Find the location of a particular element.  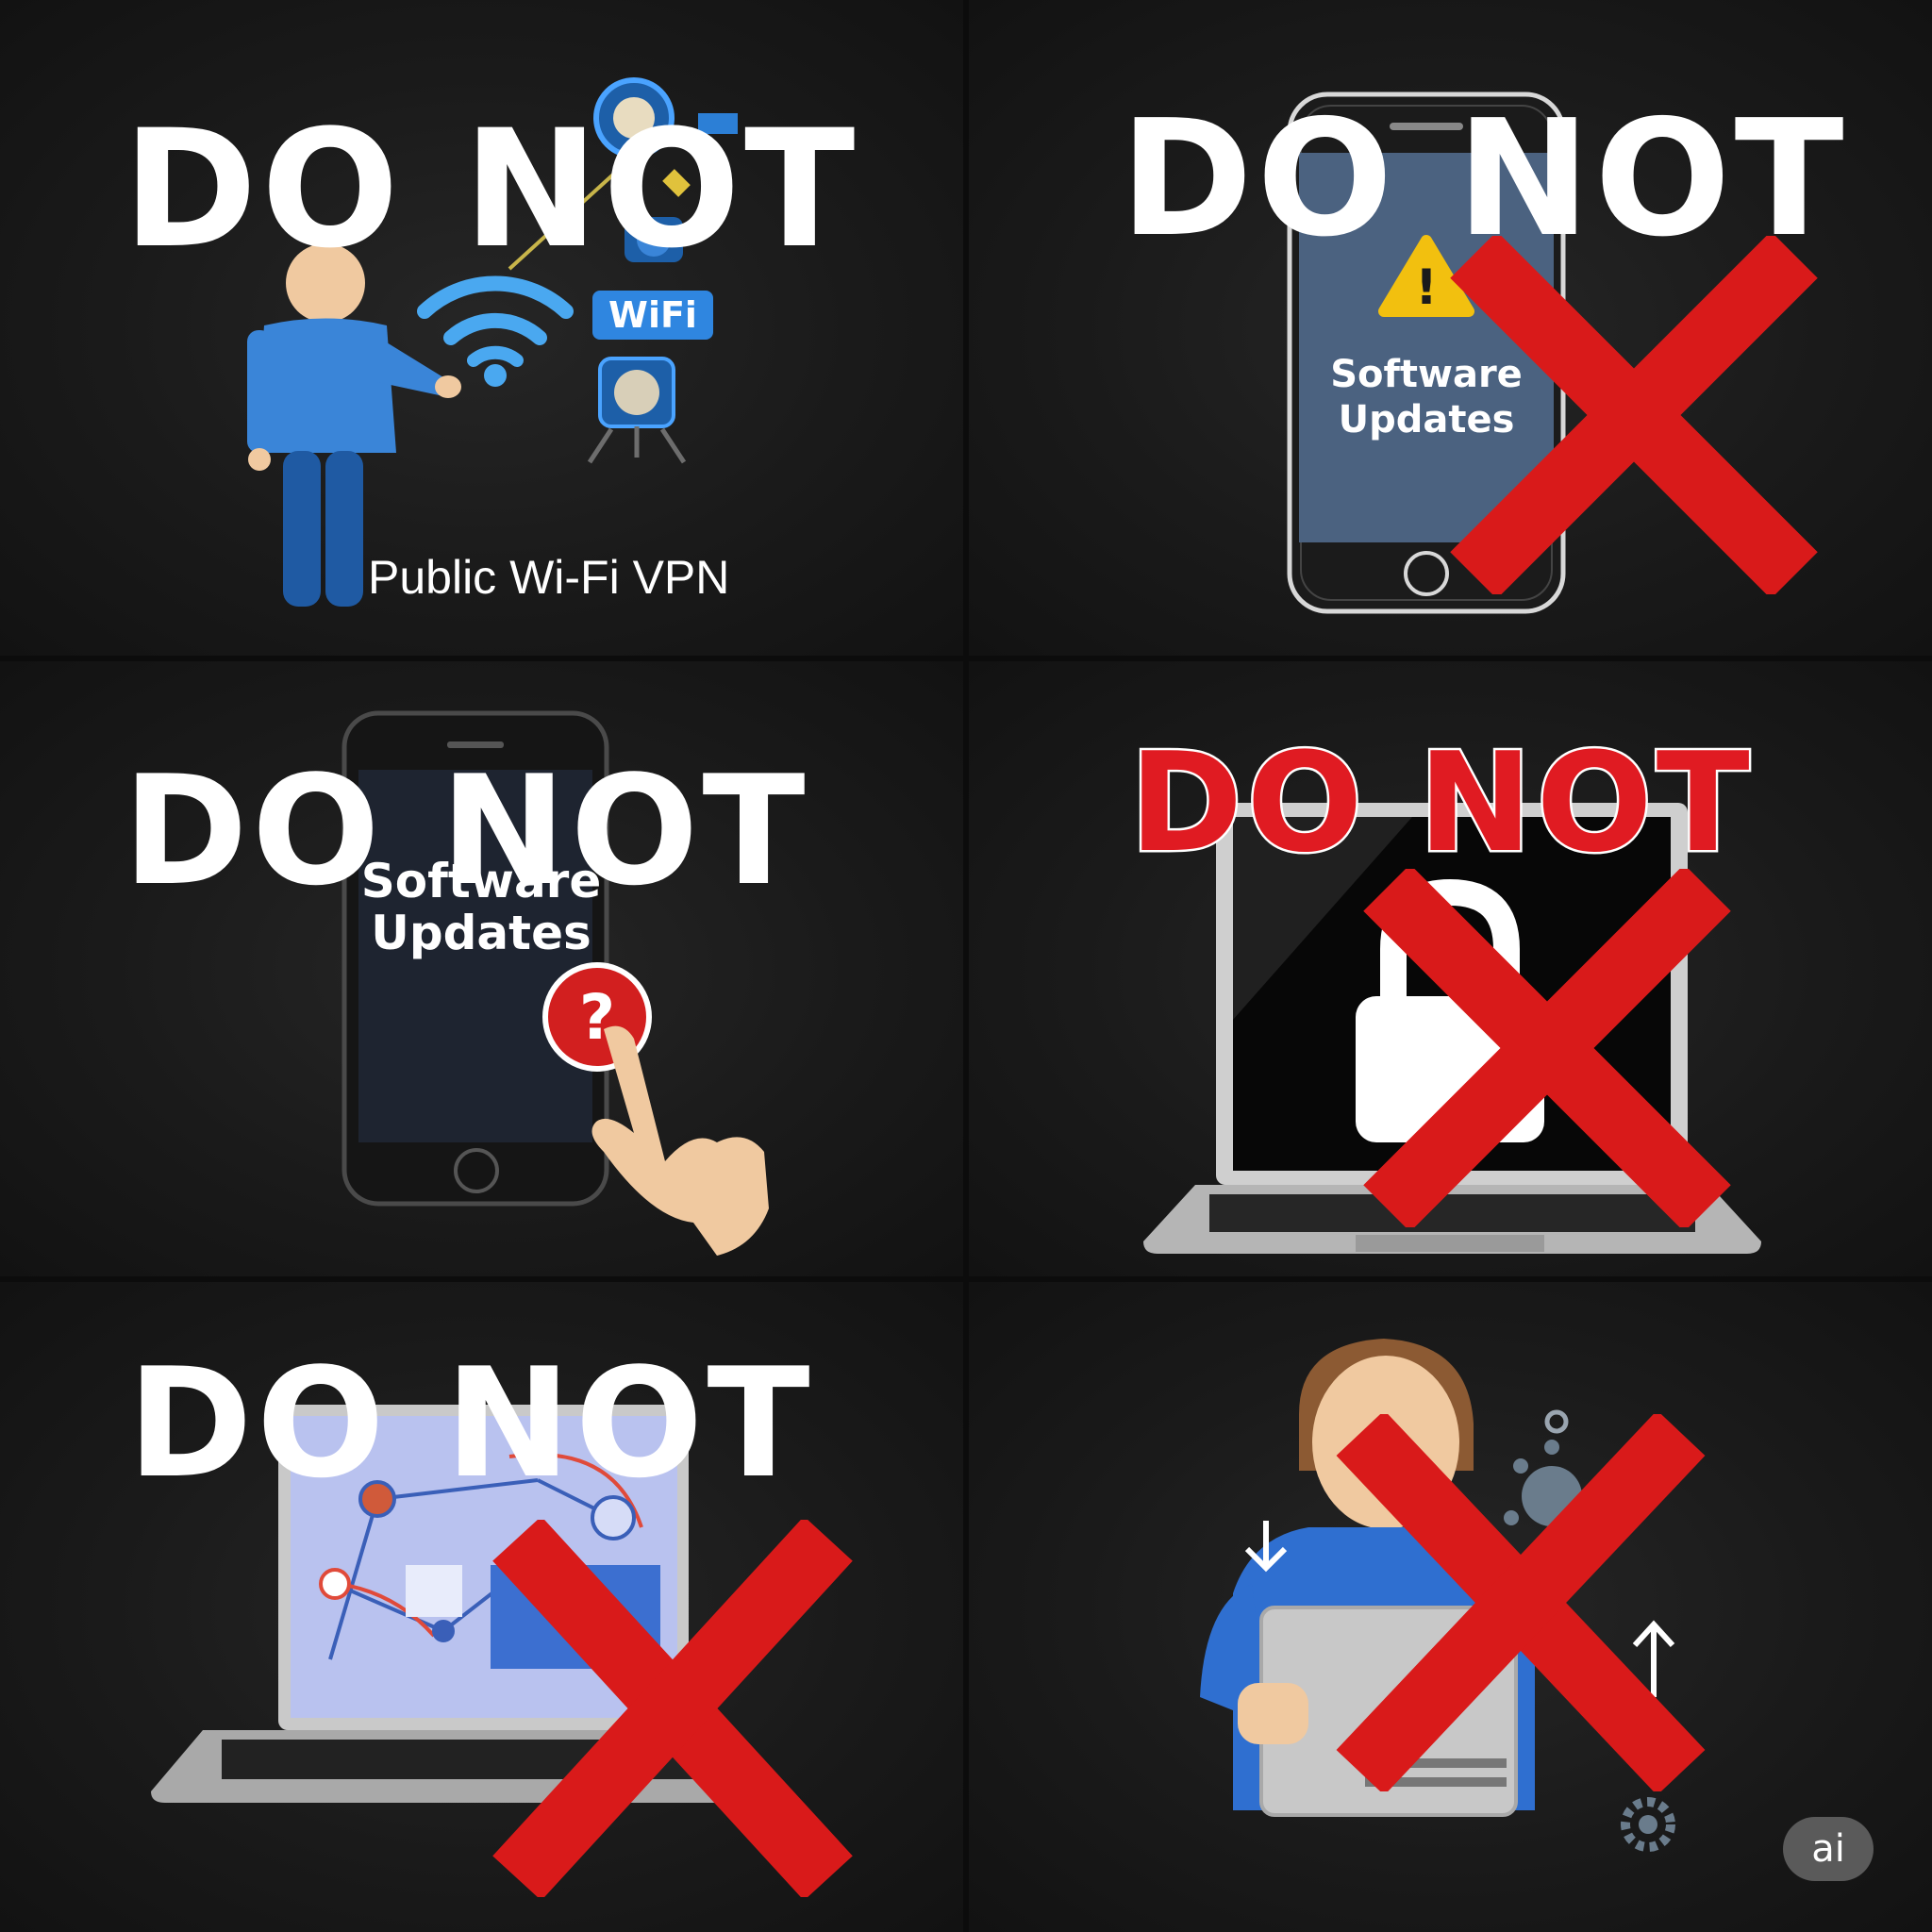

pointing-hand-icon is located at coordinates (680, 1140).